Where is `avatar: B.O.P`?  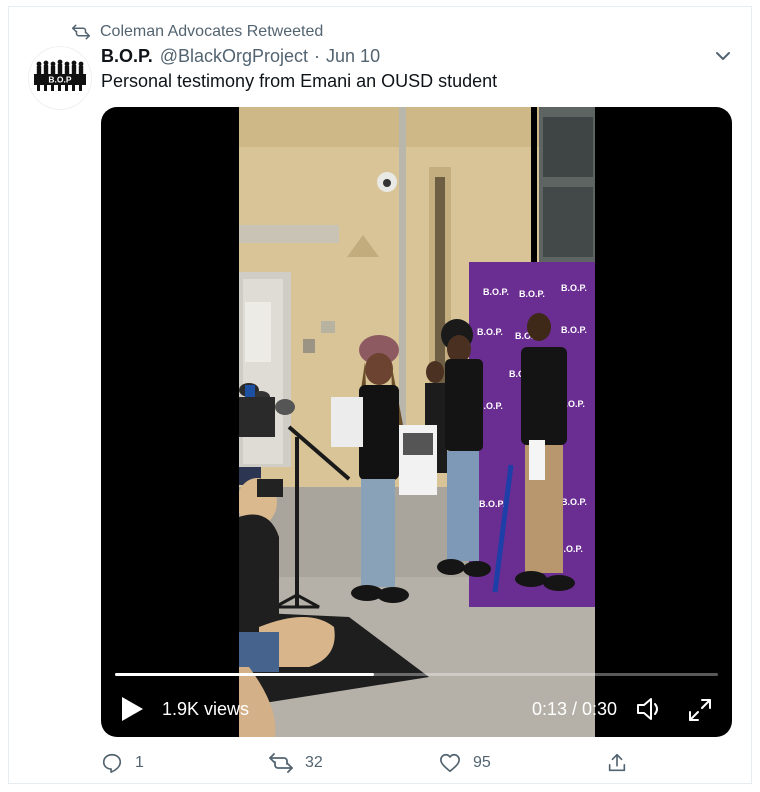 avatar: B.O.P is located at coordinates (60, 78).